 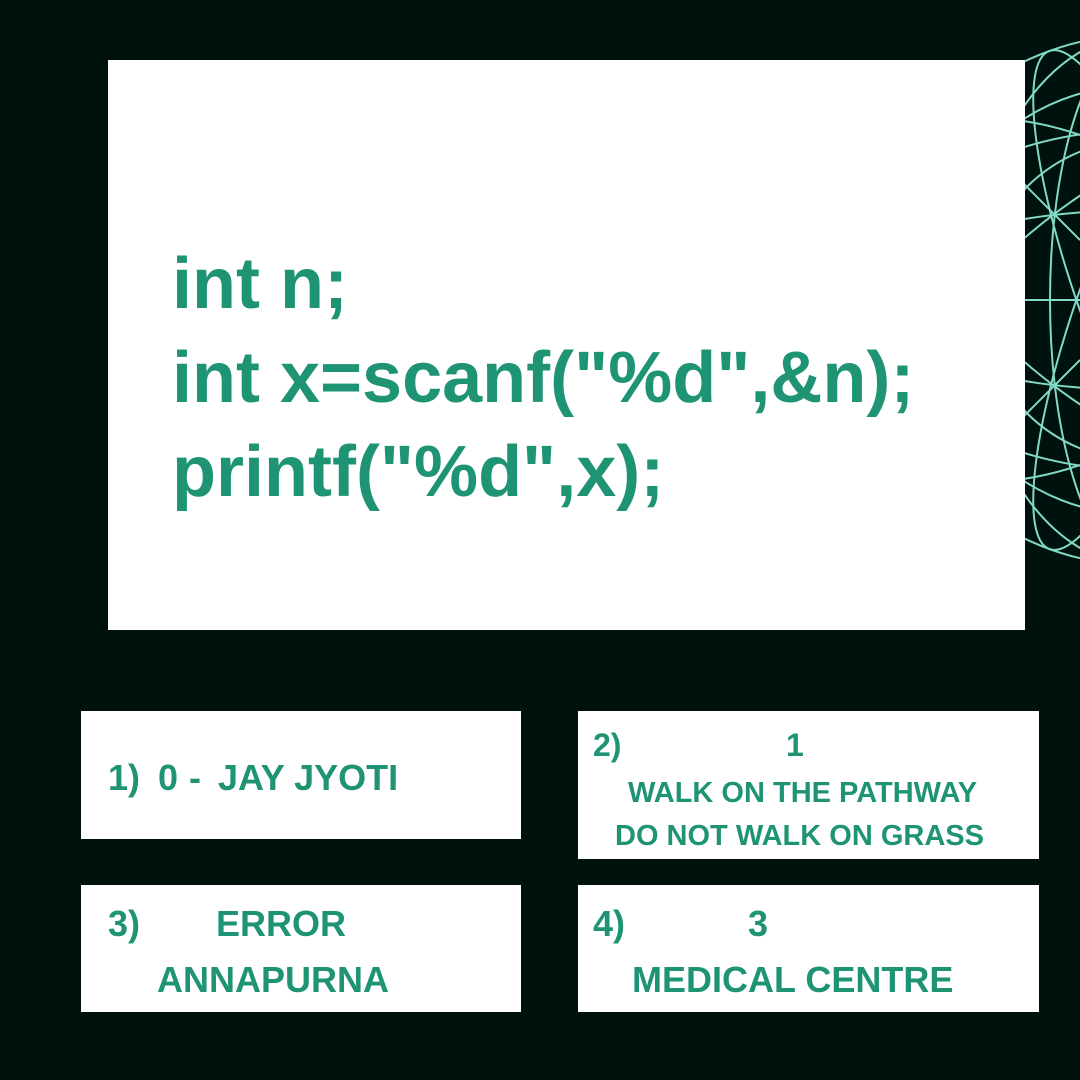 What do you see at coordinates (793, 979) in the screenshot?
I see `option-4-tag: MEDICAL CENTRE` at bounding box center [793, 979].